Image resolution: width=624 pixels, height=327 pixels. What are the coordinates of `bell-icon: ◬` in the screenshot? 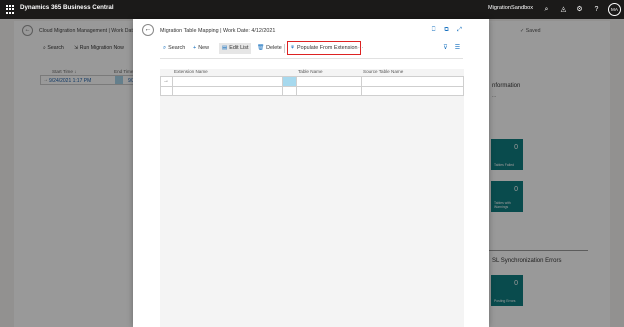 It's located at (563, 9).